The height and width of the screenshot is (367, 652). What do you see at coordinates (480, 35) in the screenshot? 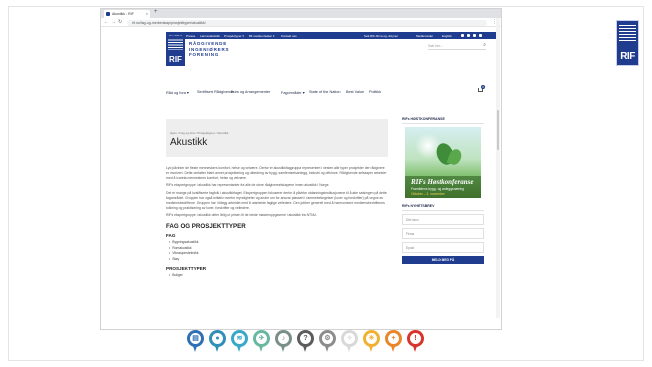
I see `youtube-icon` at bounding box center [480, 35].